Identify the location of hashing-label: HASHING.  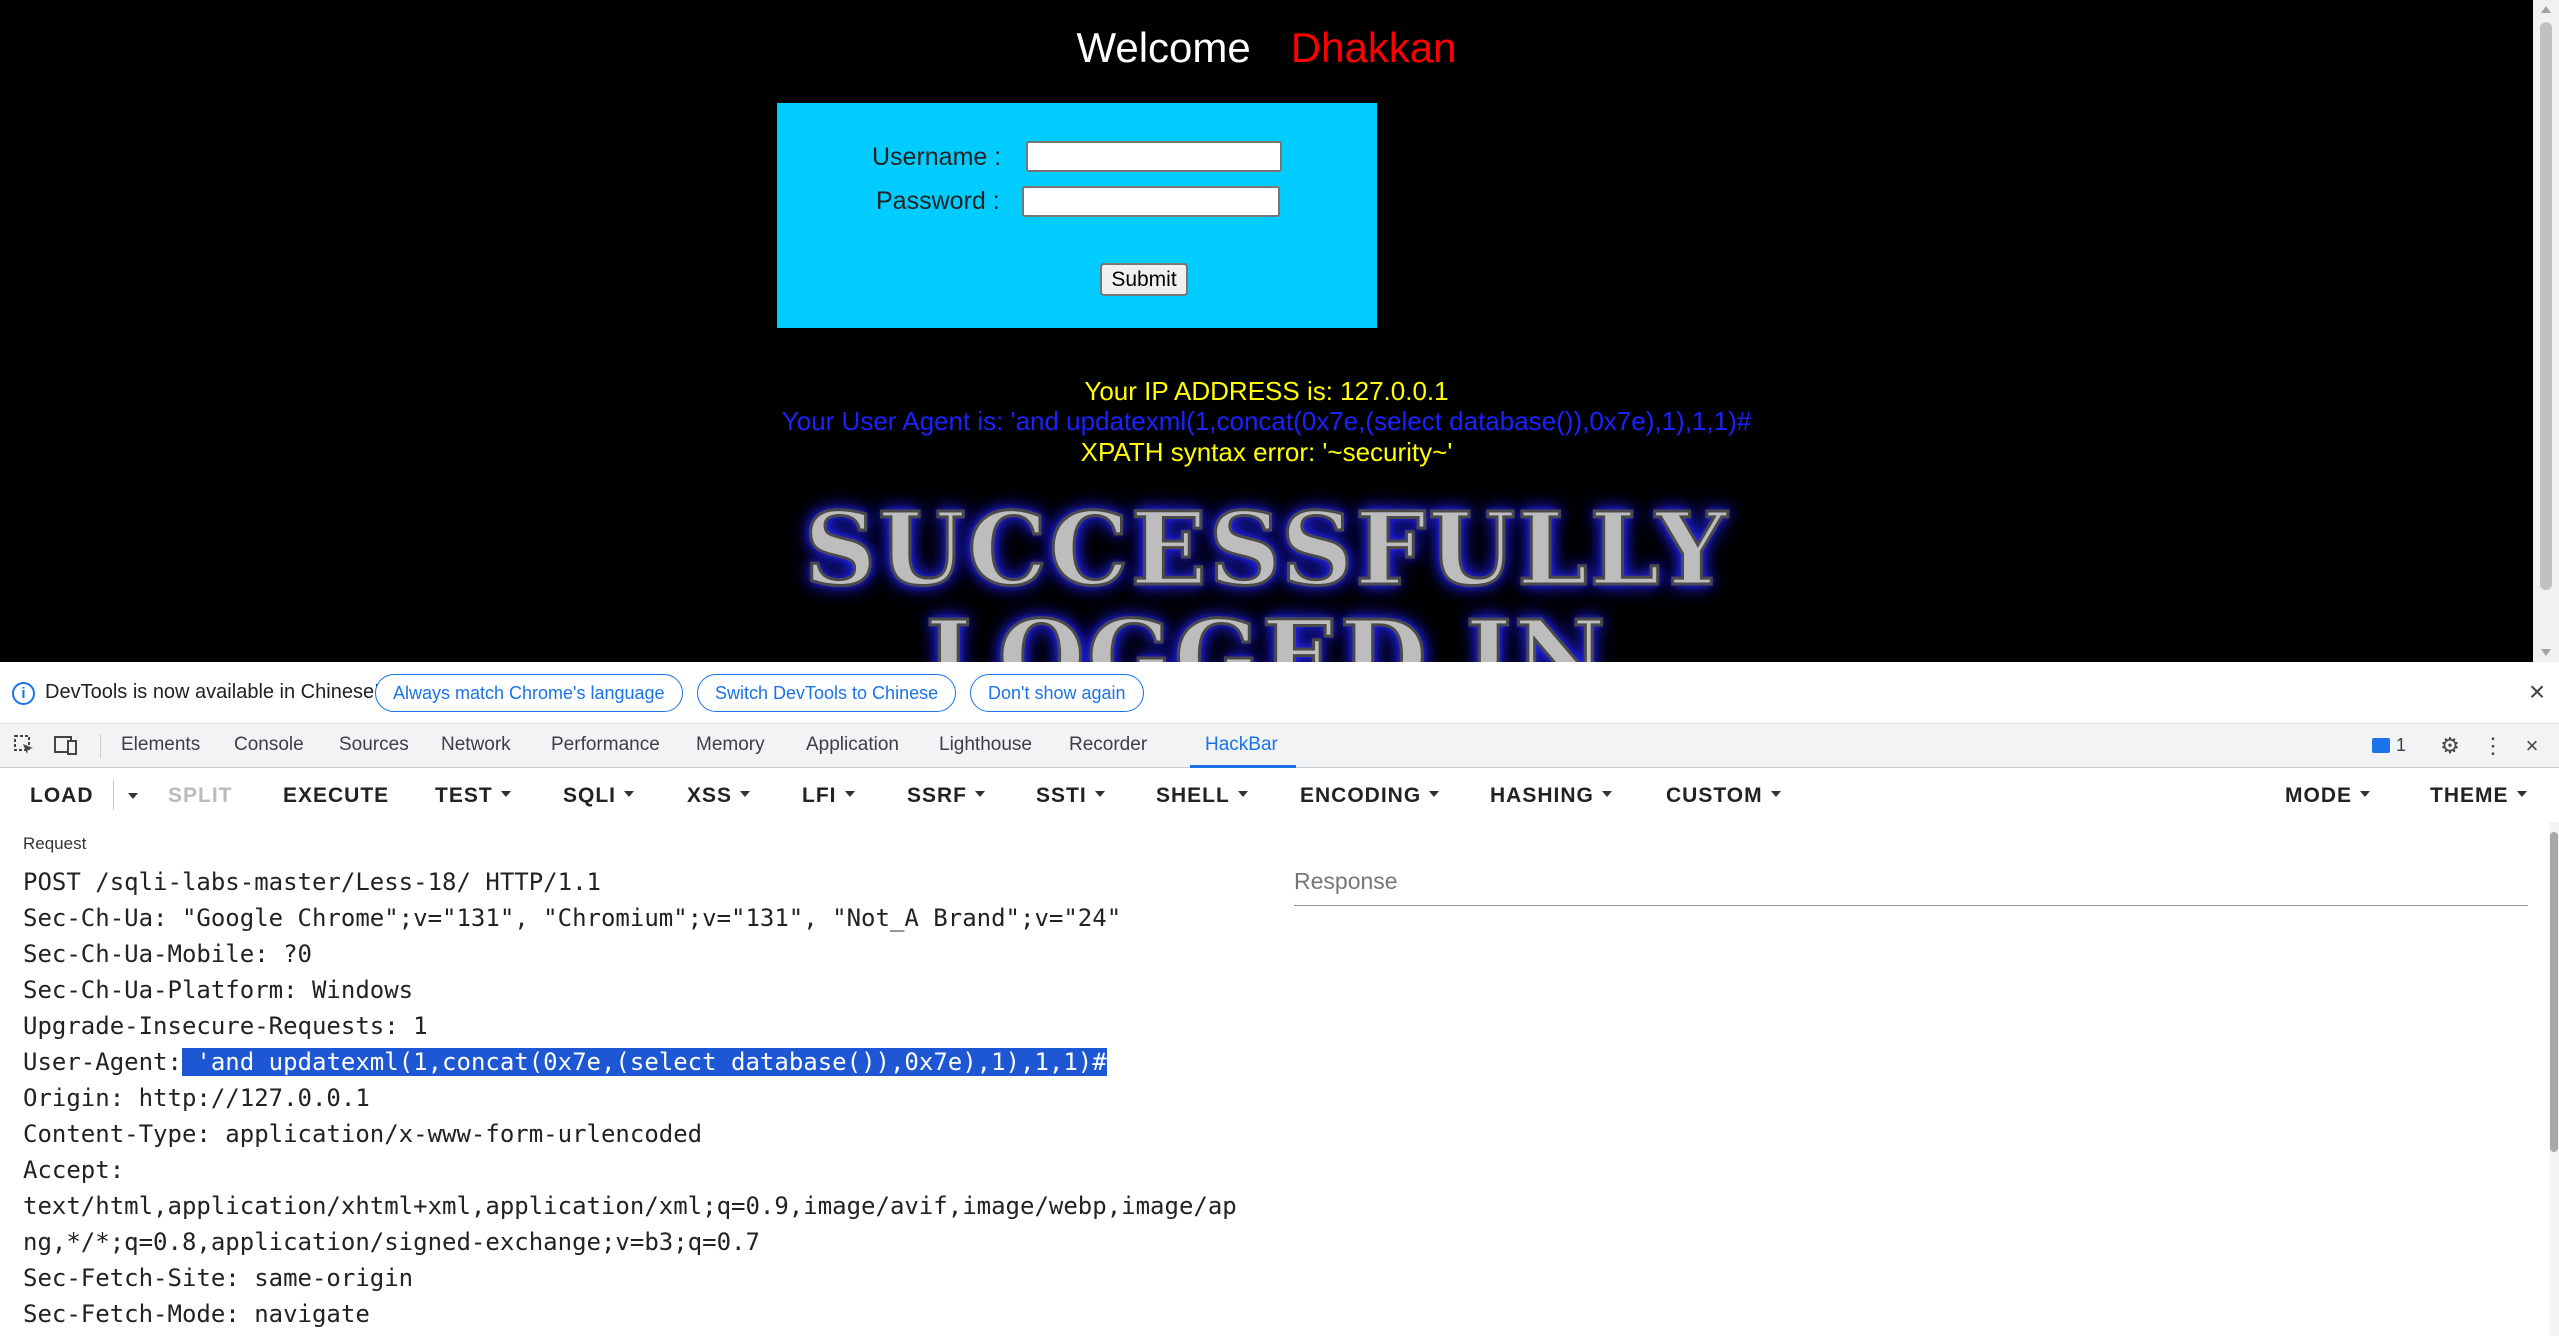
(1542, 795).